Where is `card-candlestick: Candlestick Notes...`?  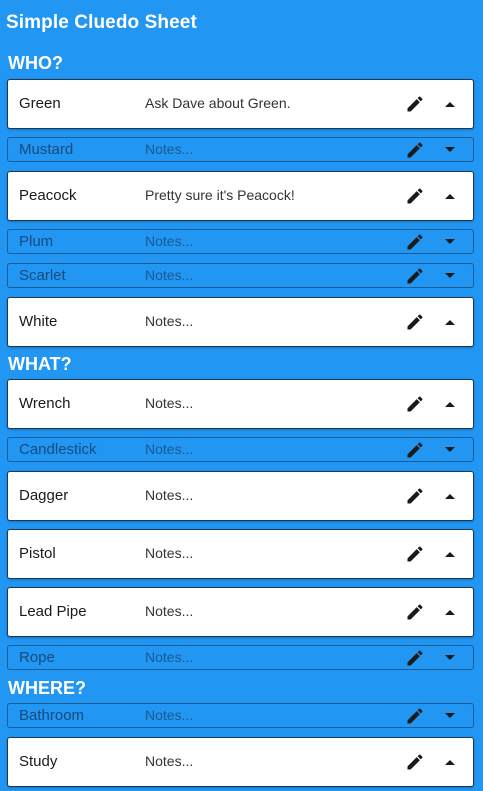
card-candlestick: Candlestick Notes... is located at coordinates (240, 449).